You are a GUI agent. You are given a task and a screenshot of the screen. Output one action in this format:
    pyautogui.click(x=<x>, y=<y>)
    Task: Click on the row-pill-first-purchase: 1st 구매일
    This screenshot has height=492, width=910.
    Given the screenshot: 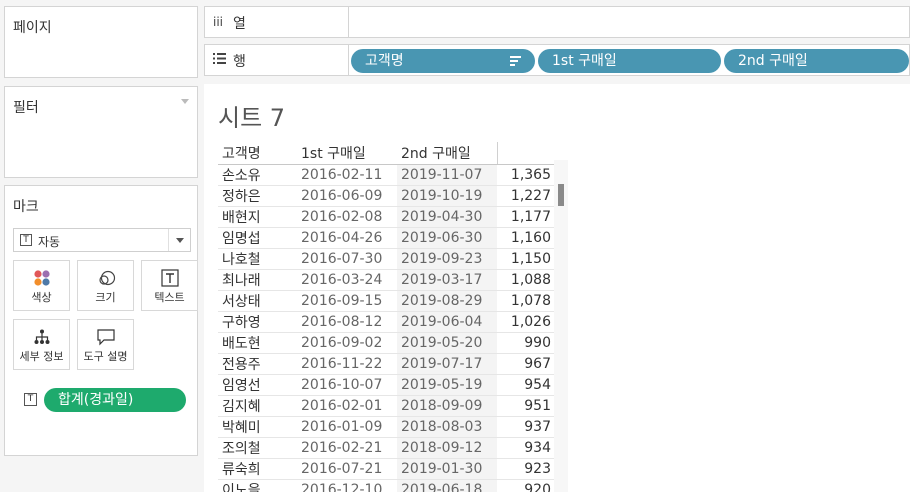 What is the action you would take?
    pyautogui.click(x=629, y=61)
    